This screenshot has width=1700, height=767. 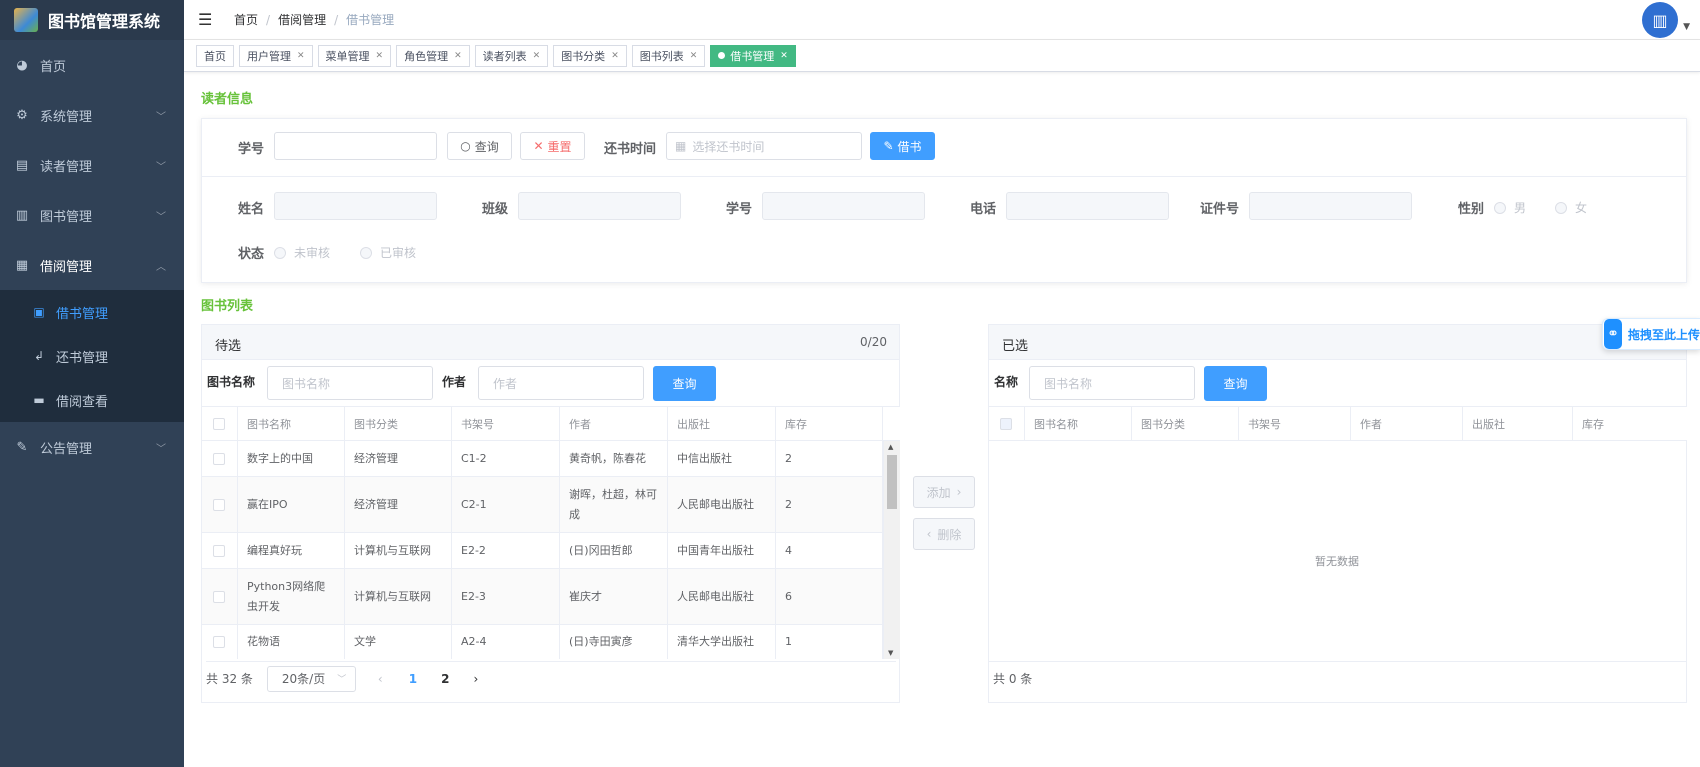 What do you see at coordinates (764, 146) in the screenshot?
I see `return-time-picker: ▦ 选择还书时间` at bounding box center [764, 146].